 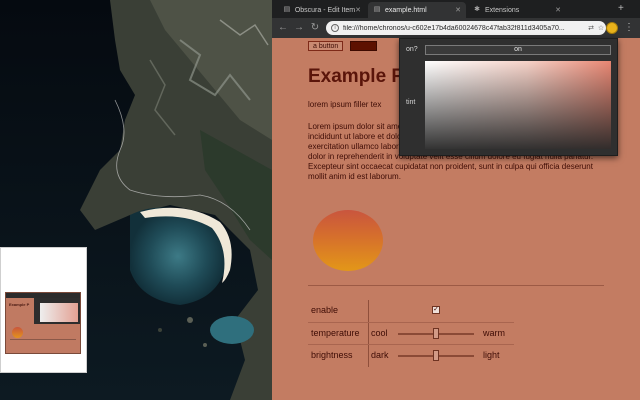 I want to click on control-label: enable, so click(x=325, y=310).